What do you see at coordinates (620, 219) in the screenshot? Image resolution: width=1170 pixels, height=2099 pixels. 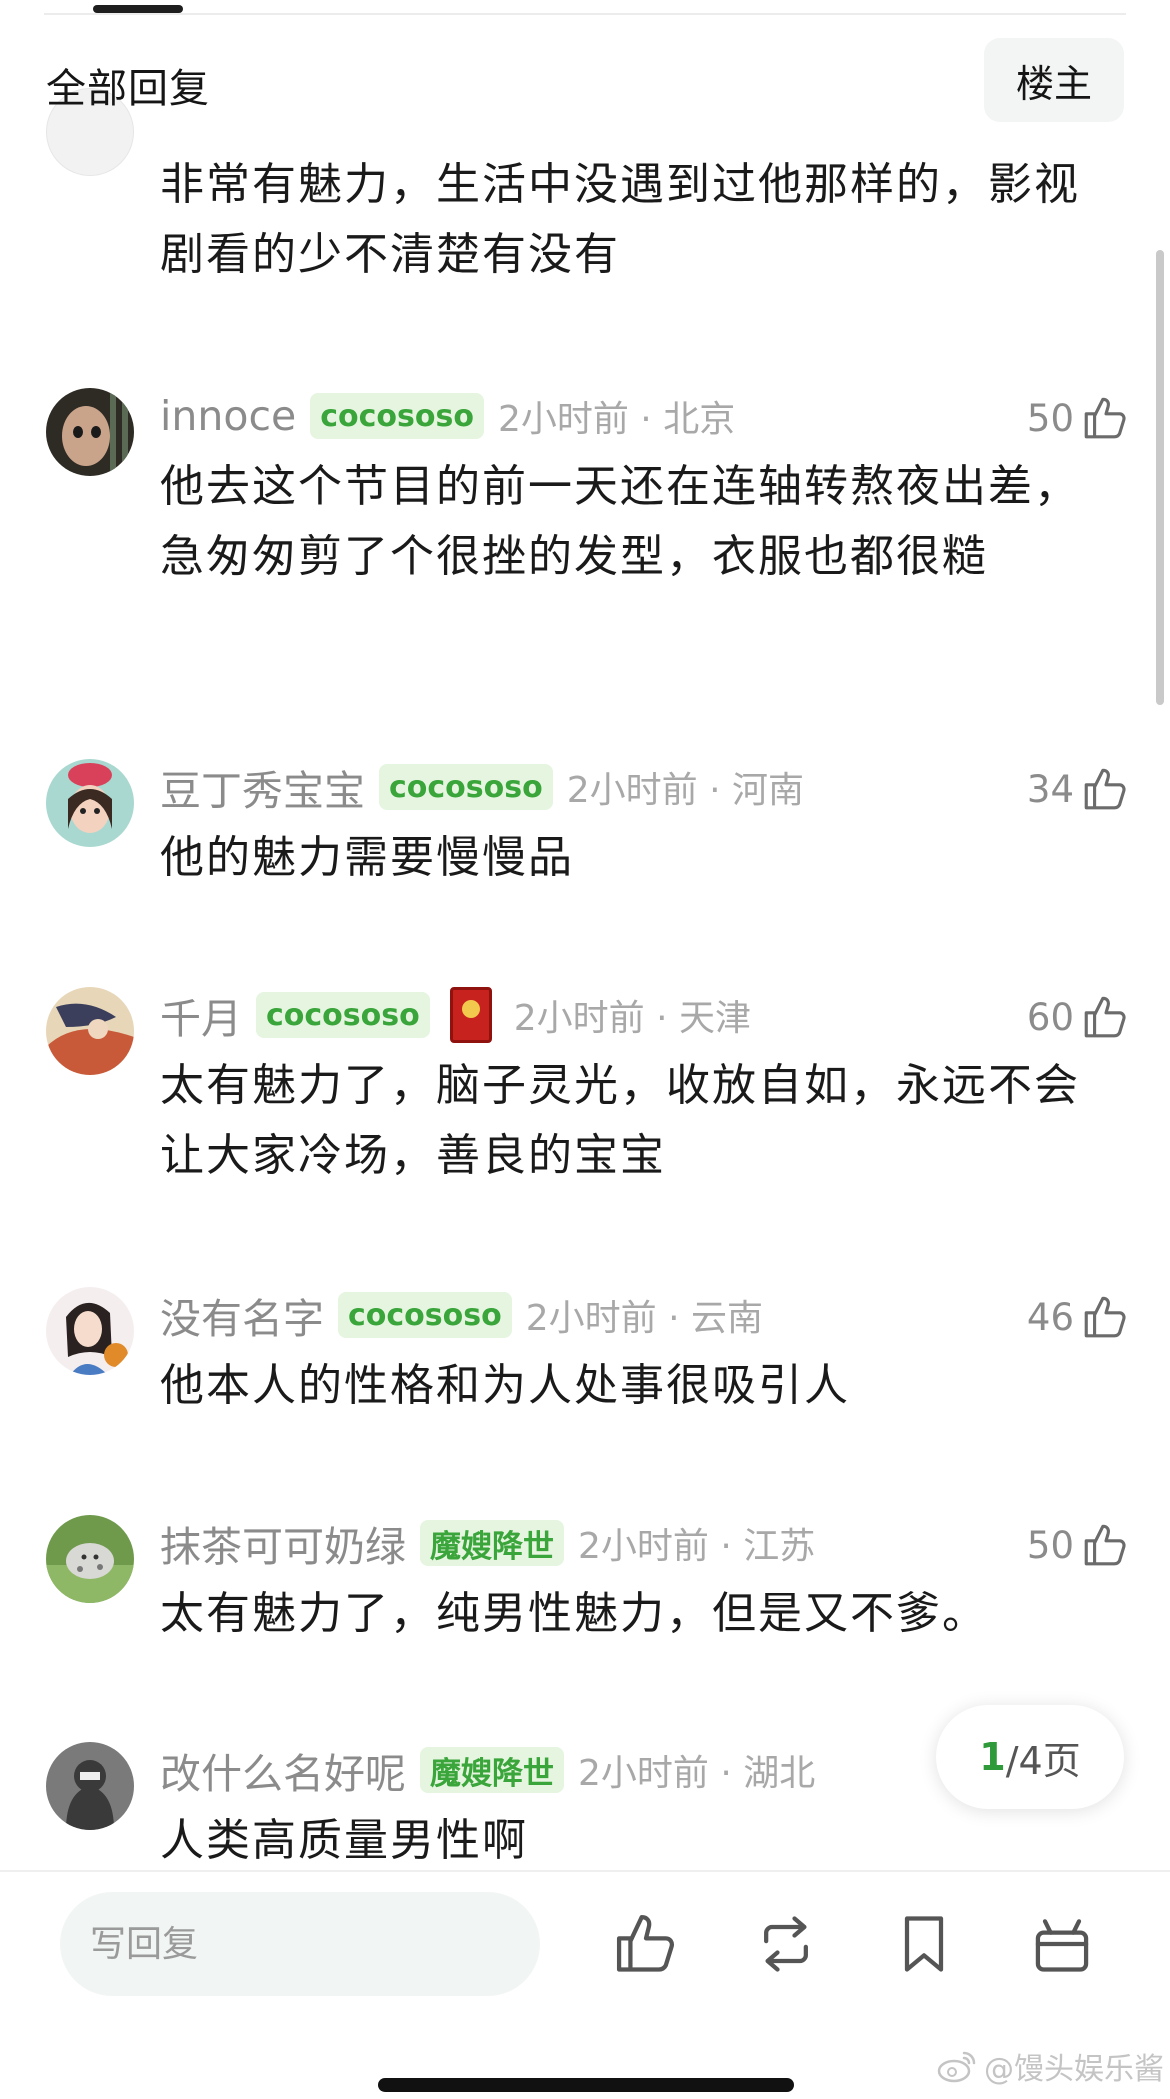 I see `comment-content: 非常有魅力，生活中没遇到过他那样的，影视剧看的少不清楚有没有` at bounding box center [620, 219].